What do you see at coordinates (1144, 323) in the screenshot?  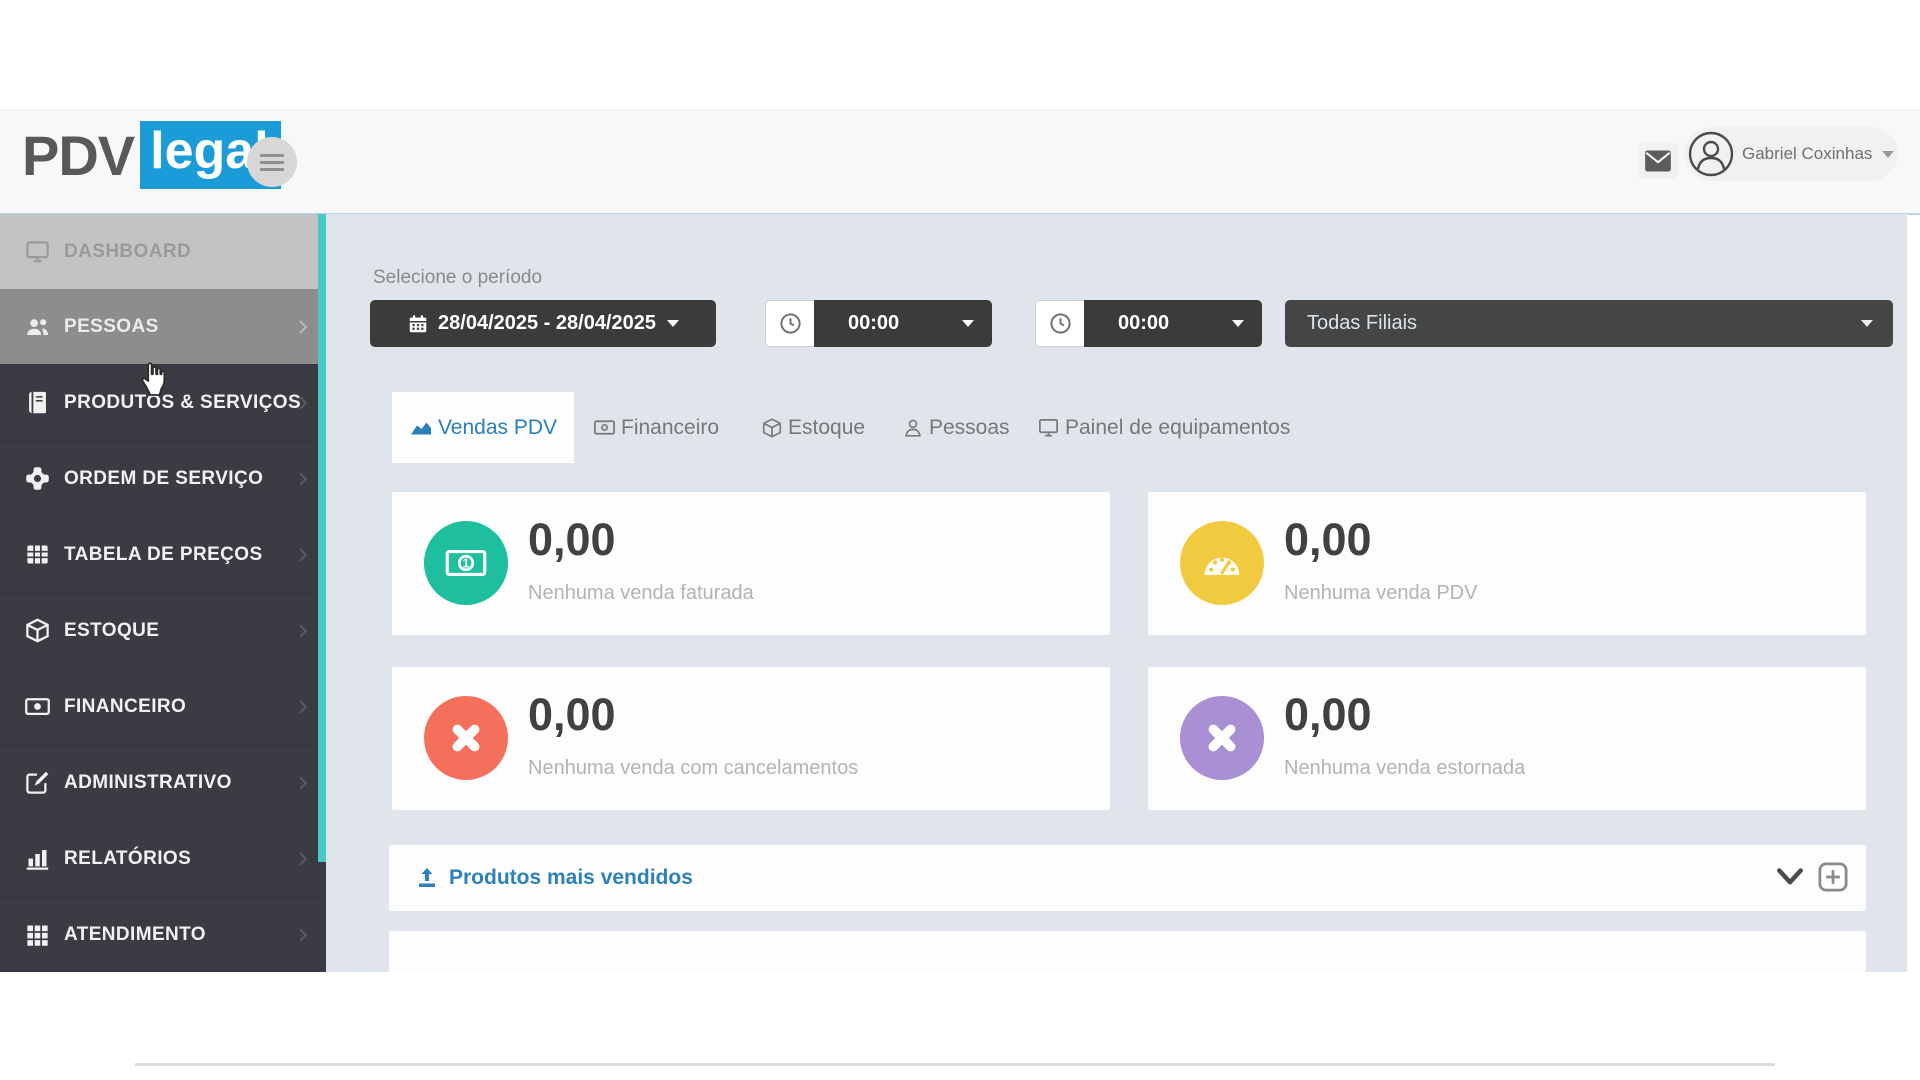 I see `time-to-value: 00:00` at bounding box center [1144, 323].